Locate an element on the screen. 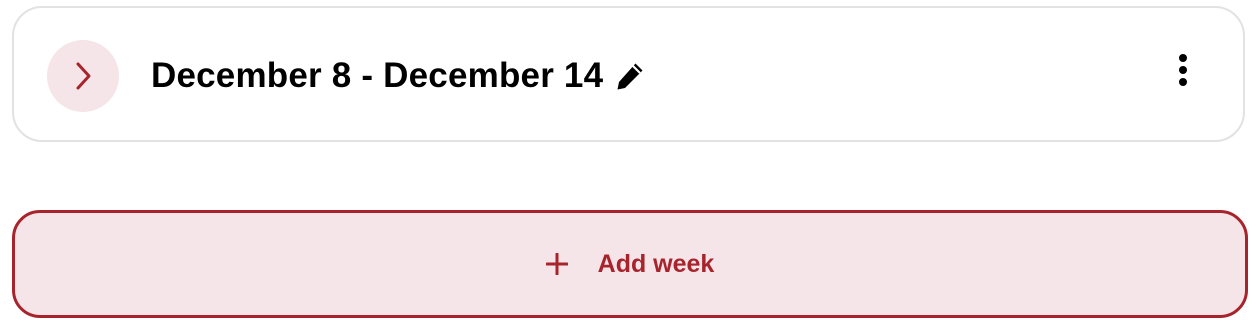 This screenshot has height=330, width=1260. more-vertical-icon is located at coordinates (1183, 72).